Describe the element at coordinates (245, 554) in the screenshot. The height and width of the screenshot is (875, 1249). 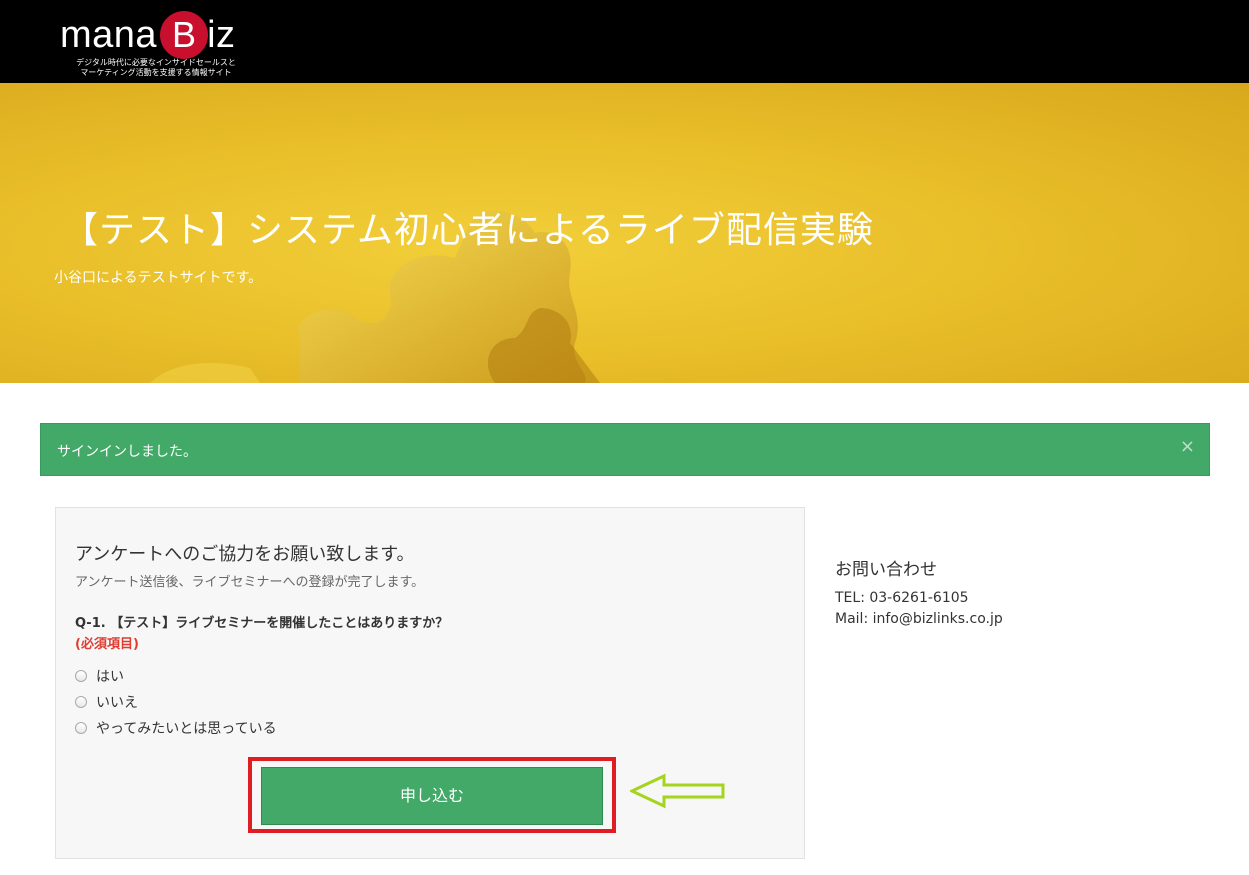
I see `survey-title: アンケートへのご協力をお願い致します。` at that location.